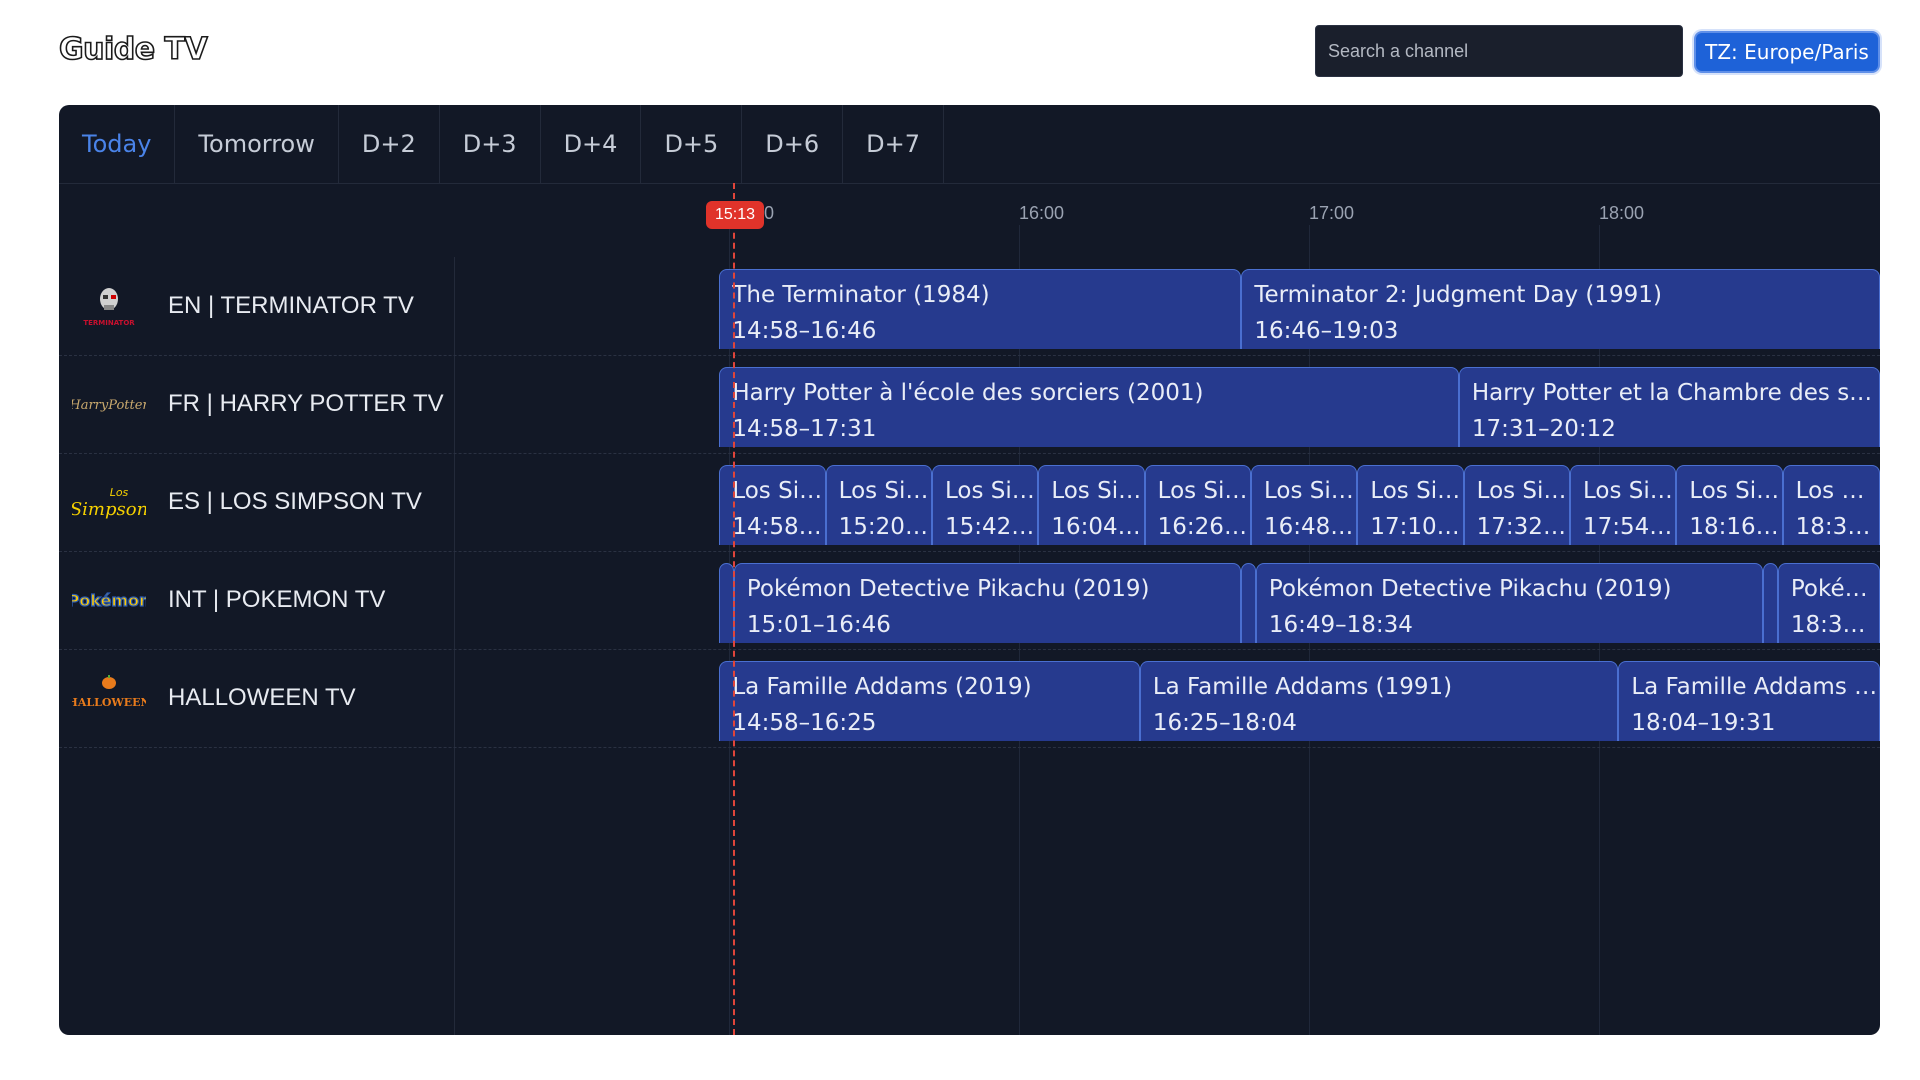  Describe the element at coordinates (1834, 625) in the screenshot. I see `program-time: 18:37–20:22` at that location.